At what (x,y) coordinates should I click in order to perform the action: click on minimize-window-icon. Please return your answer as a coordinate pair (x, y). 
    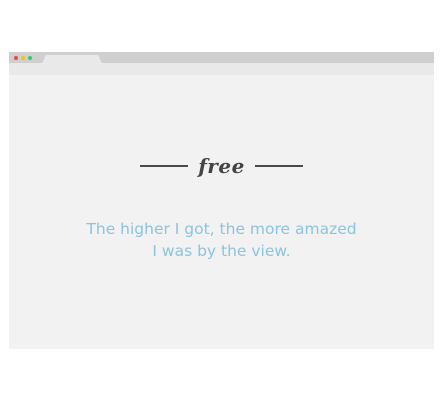
    Looking at the image, I should click on (23, 58).